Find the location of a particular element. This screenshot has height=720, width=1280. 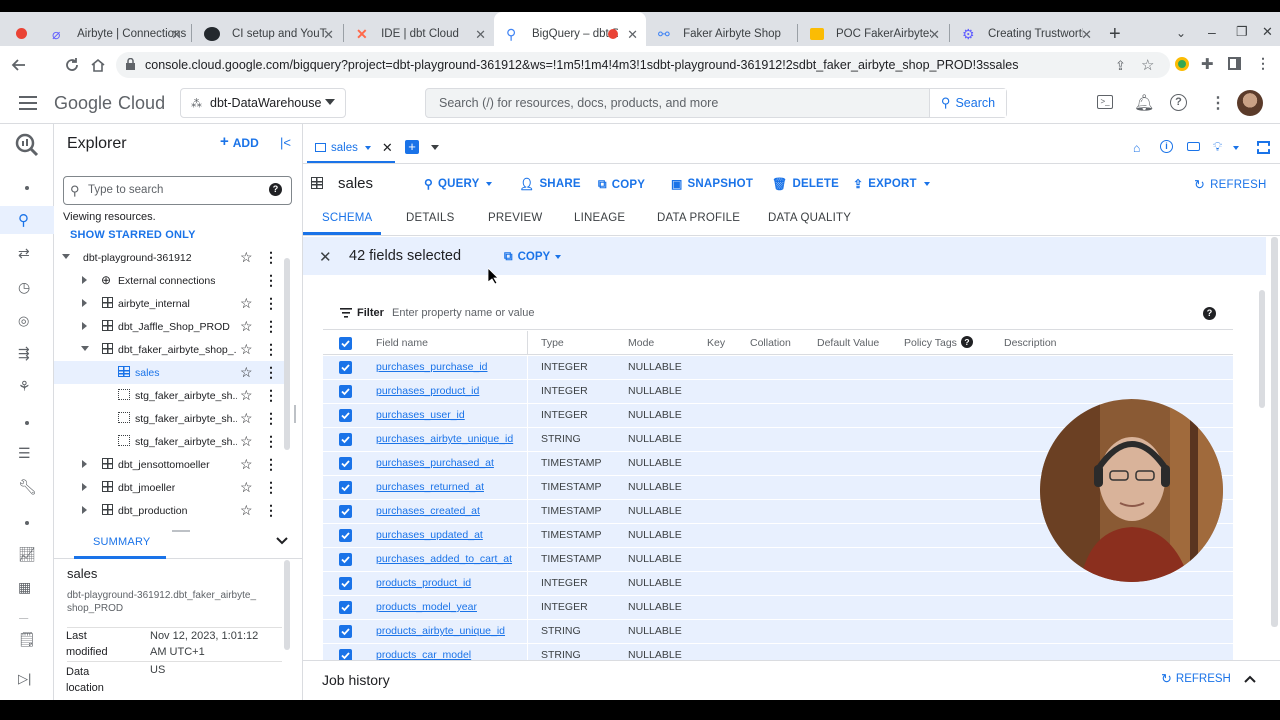

job-history-title: Job history is located at coordinates (356, 680).